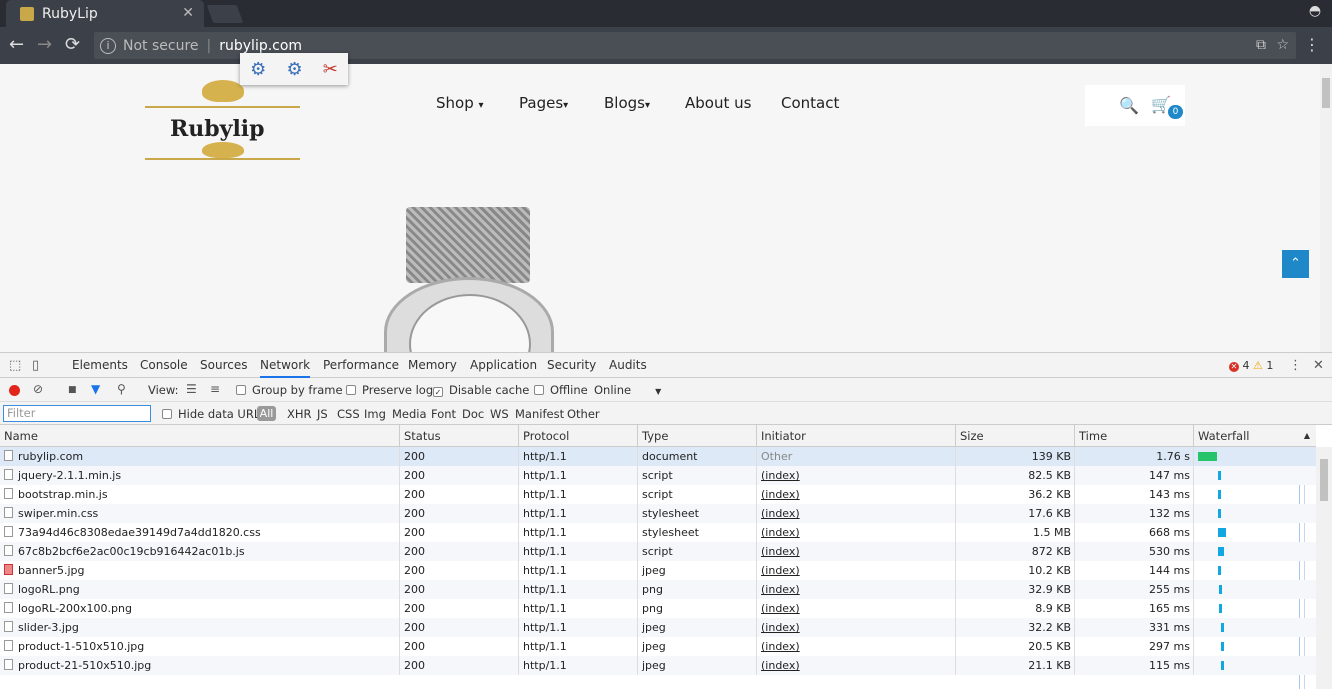 This screenshot has width=1332, height=689. I want to click on filter-input: Filter, so click(77, 413).